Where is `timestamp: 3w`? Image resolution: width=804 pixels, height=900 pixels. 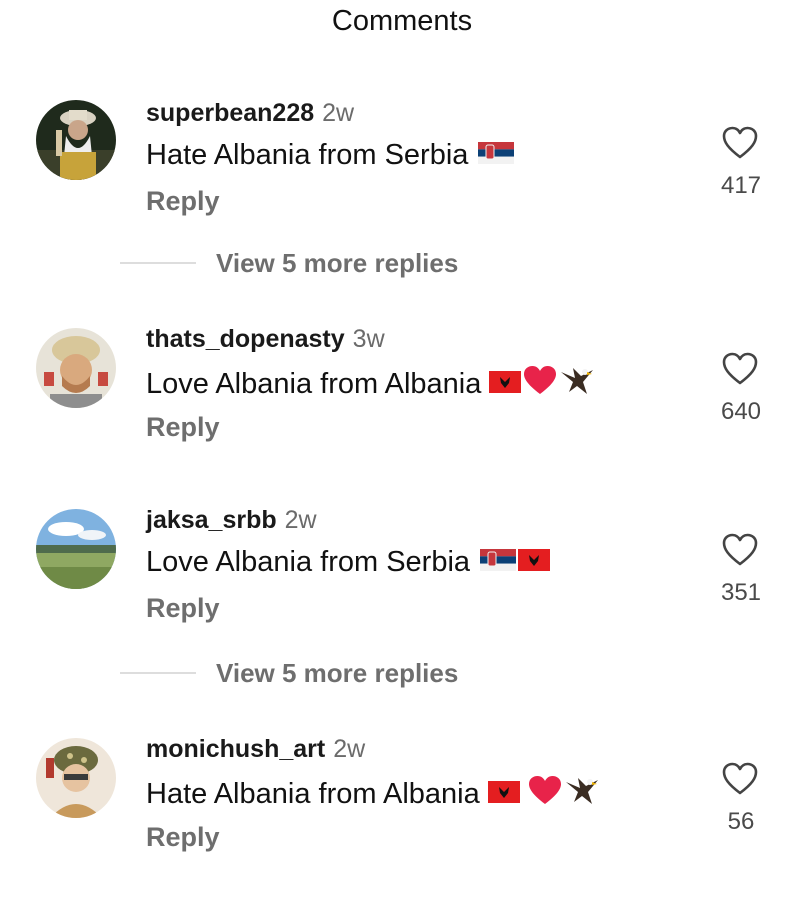 timestamp: 3w is located at coordinates (368, 339).